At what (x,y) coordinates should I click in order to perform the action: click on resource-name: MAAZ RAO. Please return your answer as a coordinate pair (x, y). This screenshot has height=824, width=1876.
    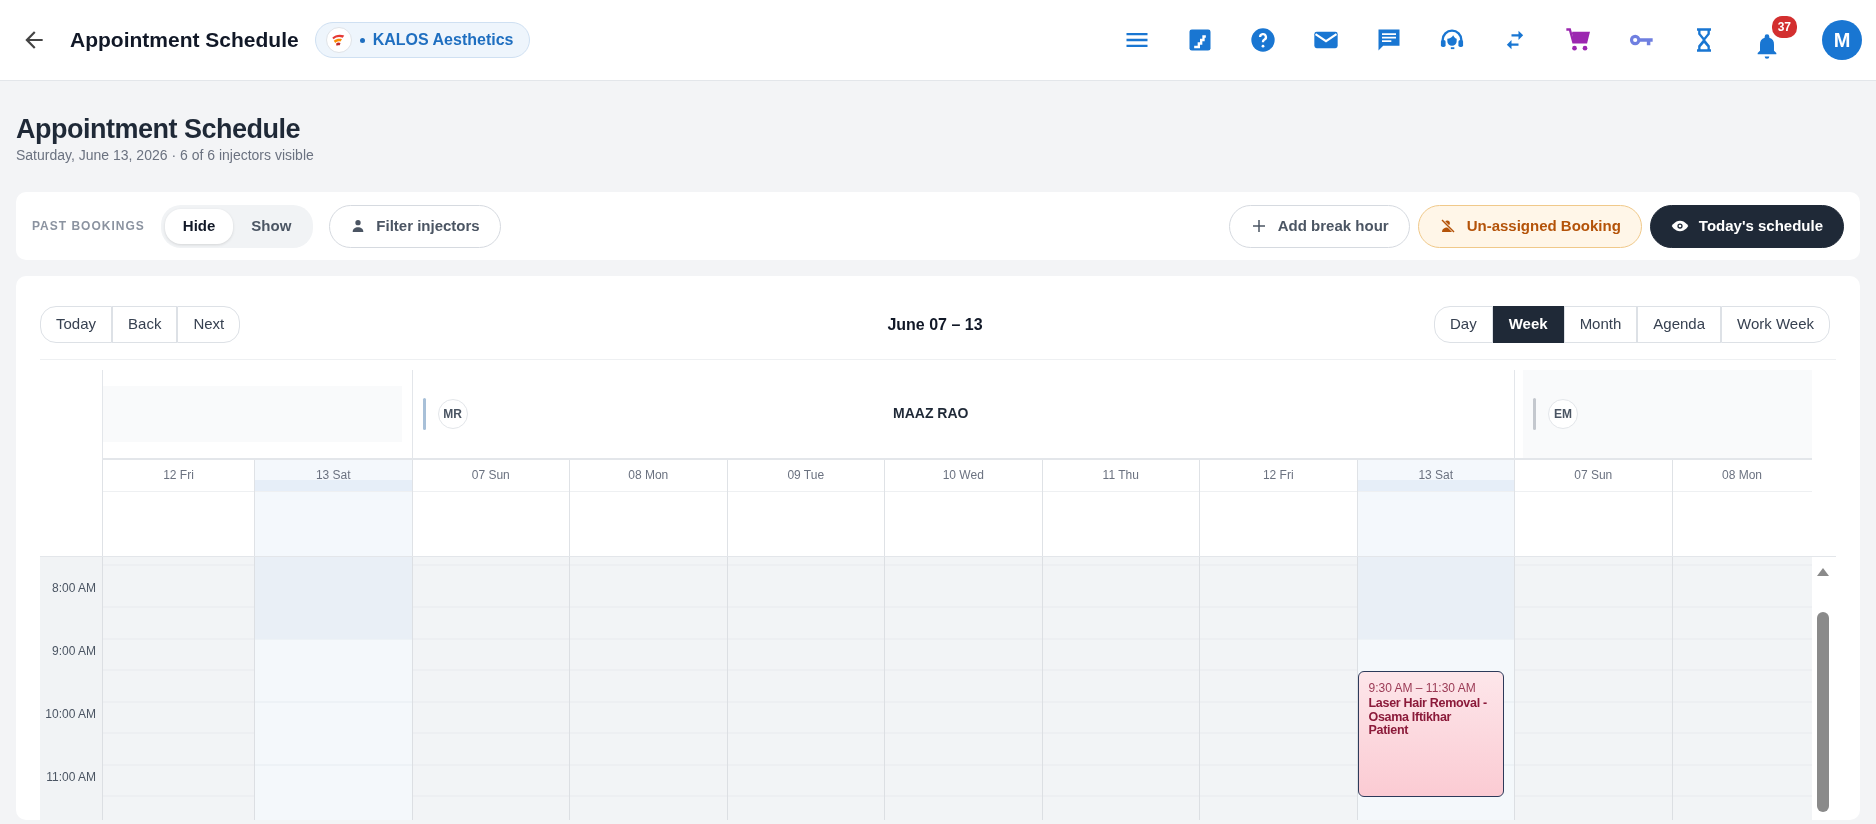
    Looking at the image, I should click on (931, 413).